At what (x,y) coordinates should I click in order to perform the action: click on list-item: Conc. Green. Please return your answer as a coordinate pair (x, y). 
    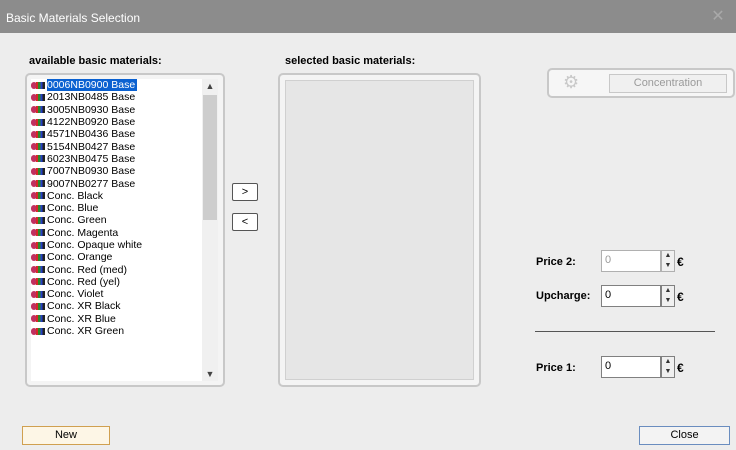
    Looking at the image, I should click on (124, 220).